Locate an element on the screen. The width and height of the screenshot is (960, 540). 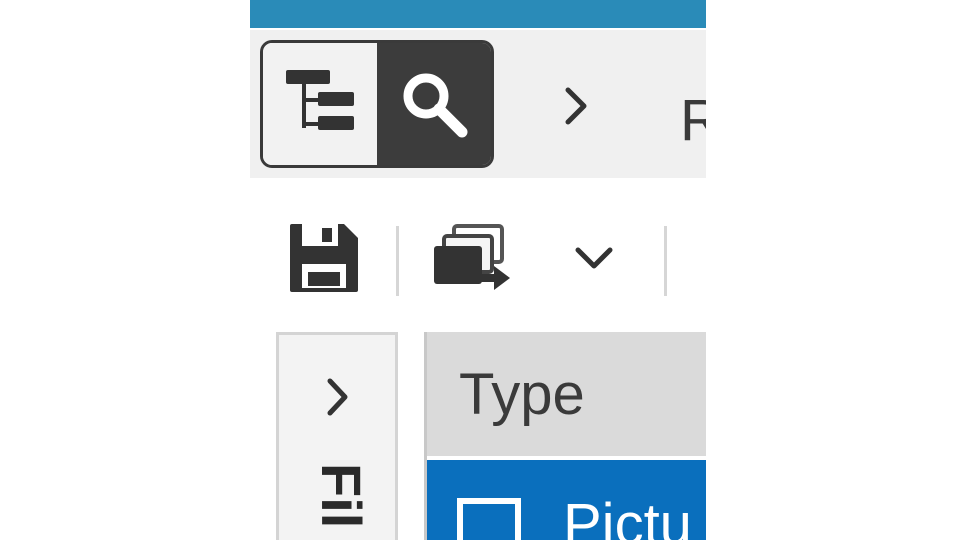
breadcrumb-separator is located at coordinates (575, 106).